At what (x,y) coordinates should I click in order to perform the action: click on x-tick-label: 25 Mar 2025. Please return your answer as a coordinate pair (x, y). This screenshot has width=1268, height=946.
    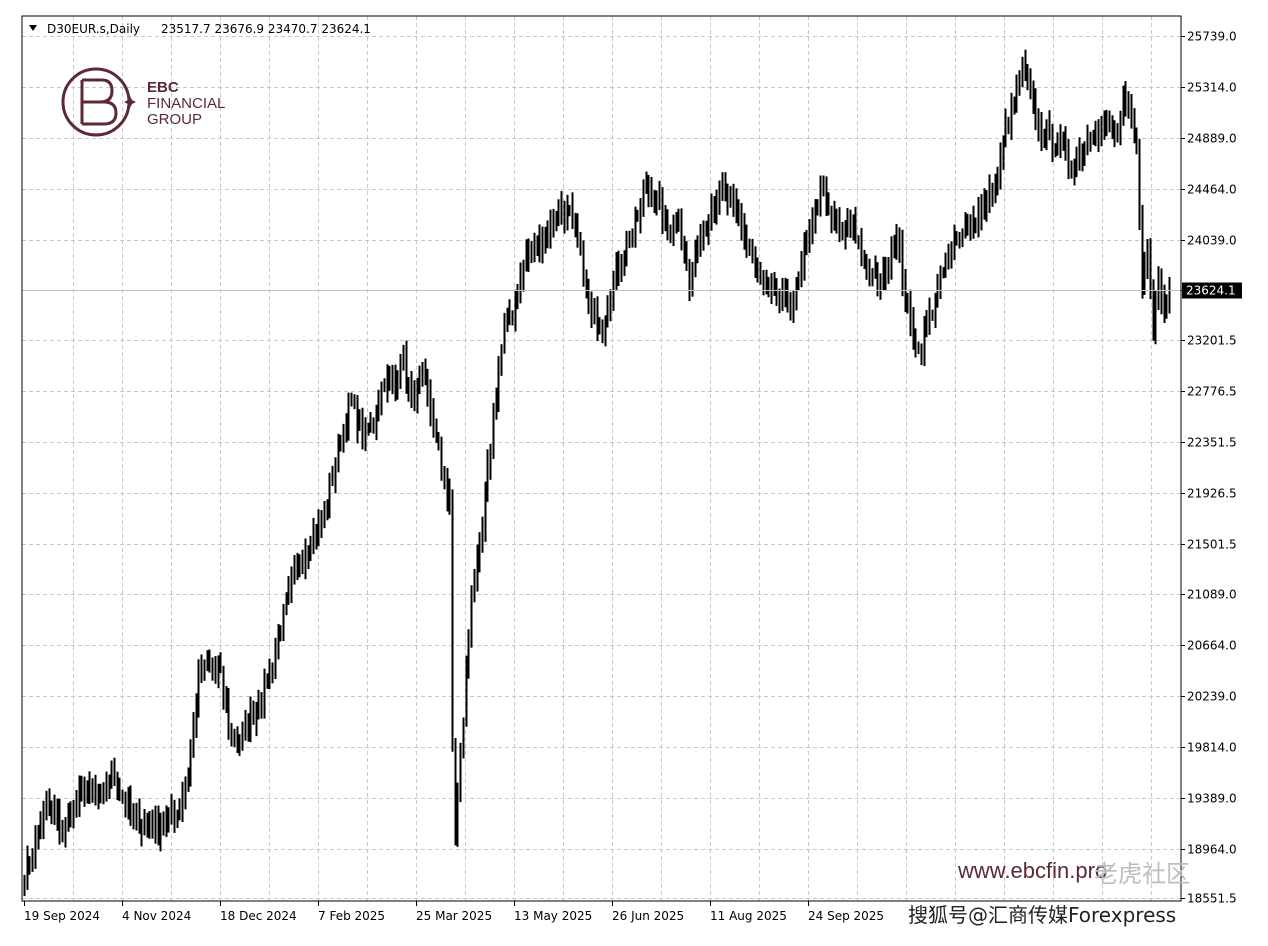
    Looking at the image, I should click on (454, 916).